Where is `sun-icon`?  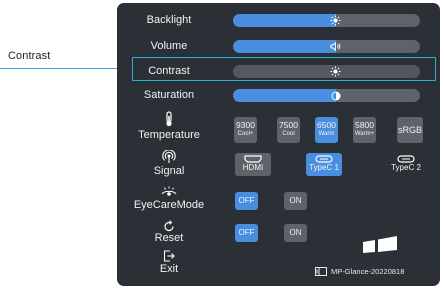
sun-icon is located at coordinates (336, 20).